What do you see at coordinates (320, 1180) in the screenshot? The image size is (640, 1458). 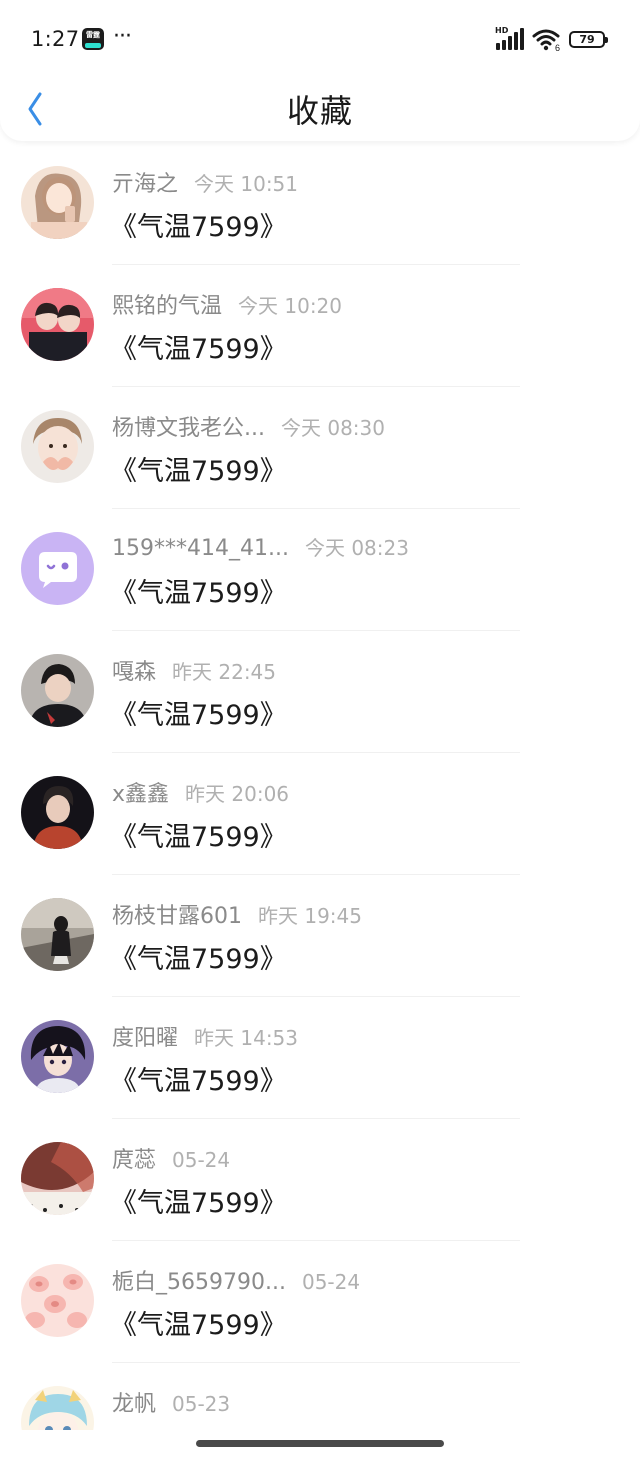 I see `list-item: 庹蕊 05-24 《气温7599》` at bounding box center [320, 1180].